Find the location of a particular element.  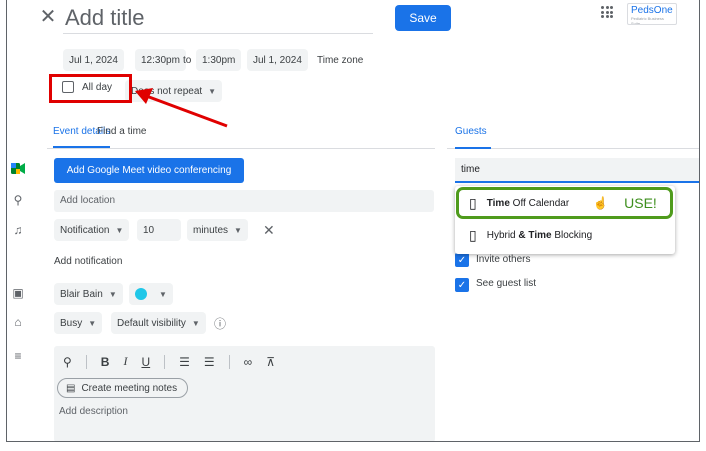

create-notes-button: ▤ Create meeting notes is located at coordinates (123, 388).